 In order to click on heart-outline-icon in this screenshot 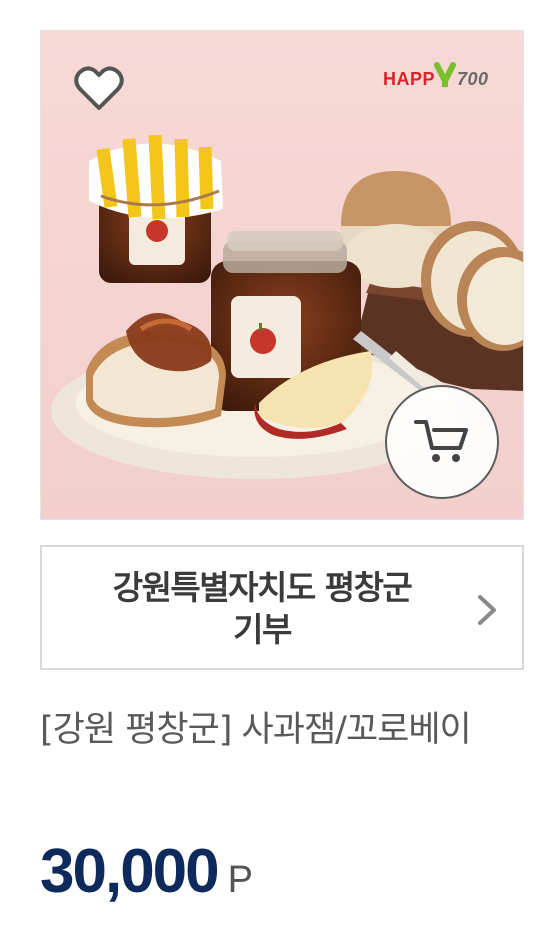, I will do `click(99, 88)`.